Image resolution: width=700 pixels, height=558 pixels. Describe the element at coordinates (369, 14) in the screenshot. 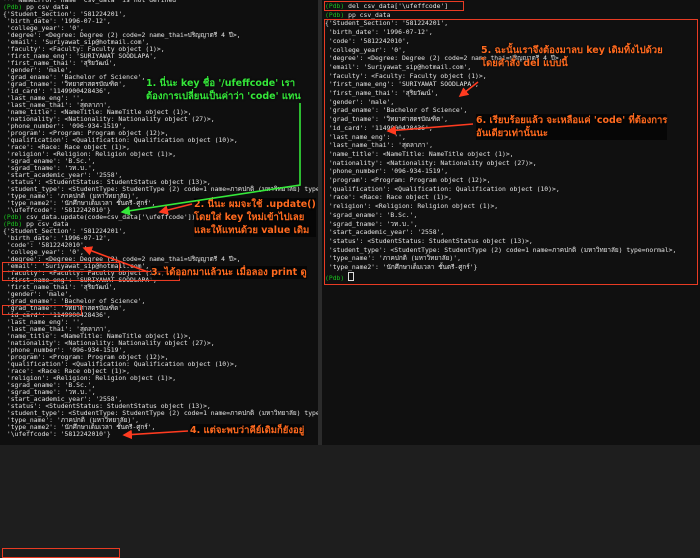

I see `terminal-line-text: pp csv_data` at that location.